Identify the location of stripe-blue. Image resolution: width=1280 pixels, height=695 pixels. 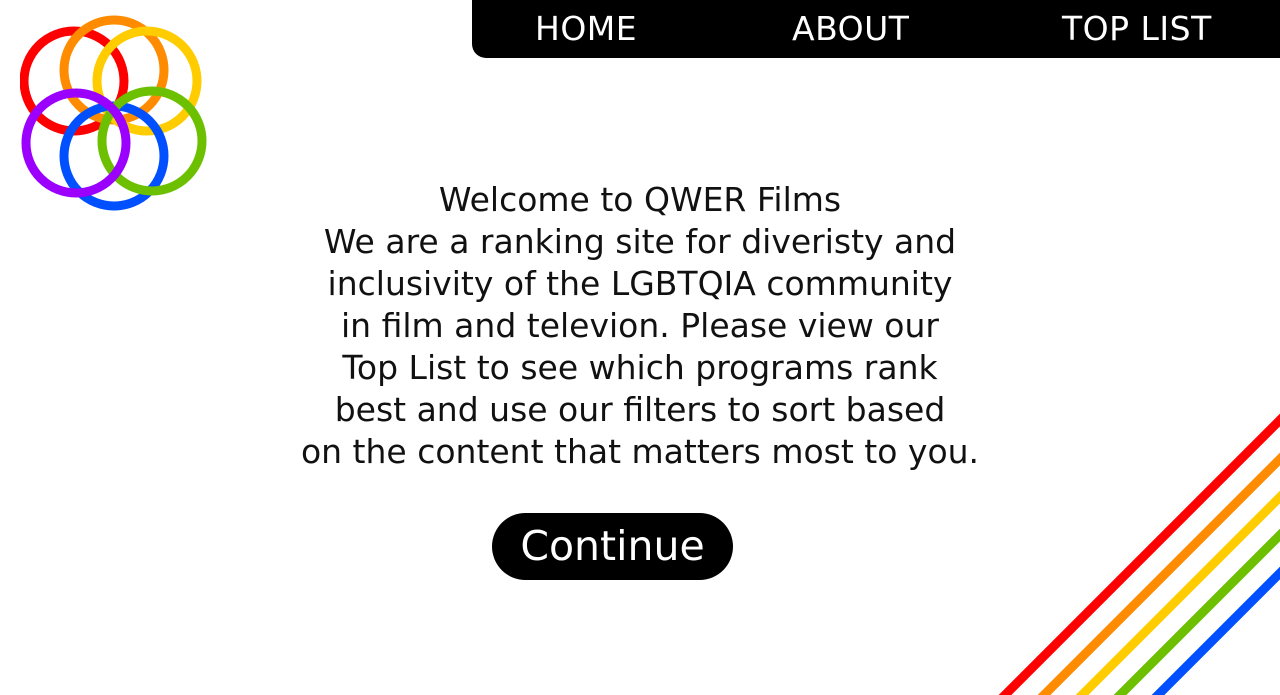
(1215, 630).